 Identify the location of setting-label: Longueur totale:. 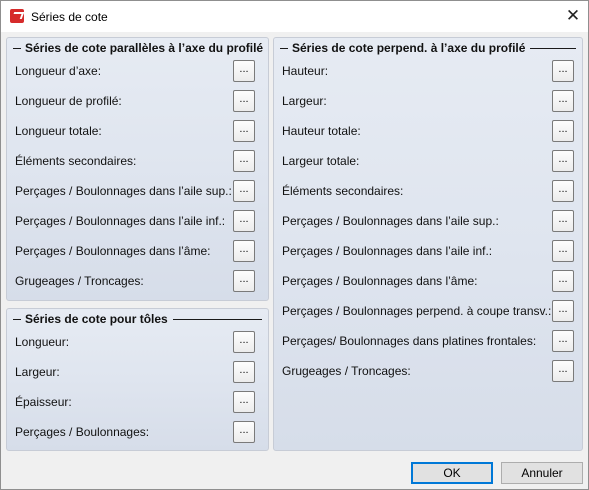
(58, 131).